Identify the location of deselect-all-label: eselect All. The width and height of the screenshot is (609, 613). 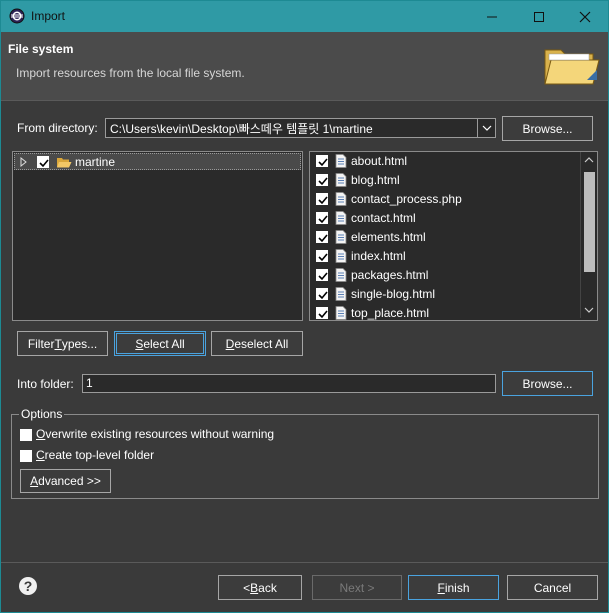
(261, 343).